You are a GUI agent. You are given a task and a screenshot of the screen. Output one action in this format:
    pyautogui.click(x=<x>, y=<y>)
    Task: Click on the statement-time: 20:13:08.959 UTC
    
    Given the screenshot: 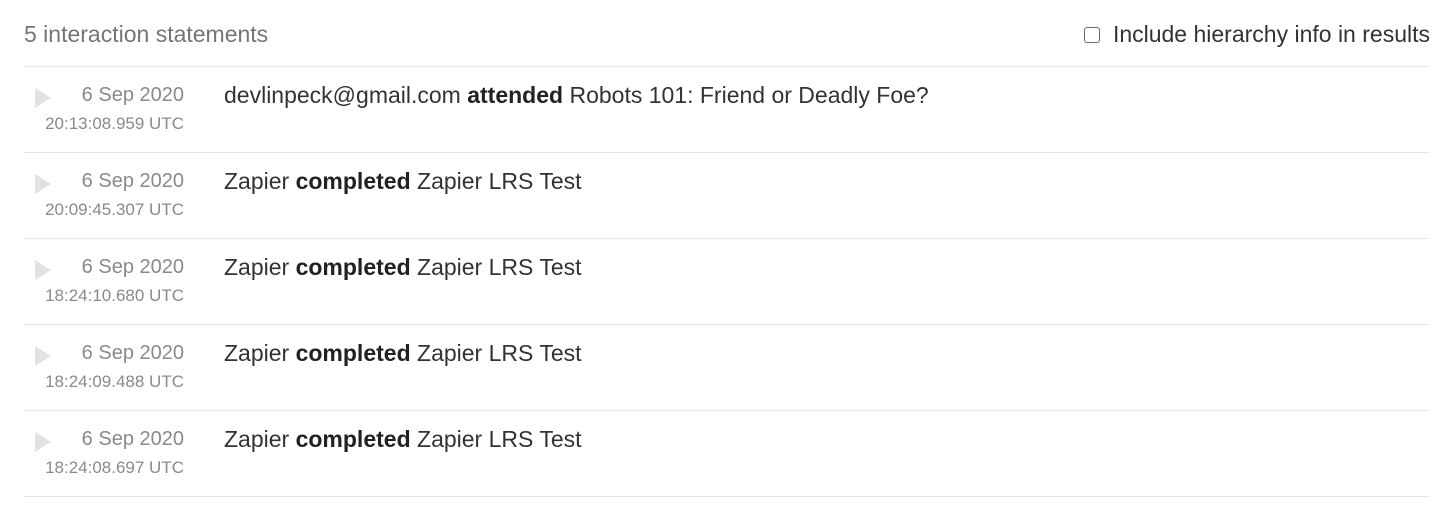 What is the action you would take?
    pyautogui.click(x=114, y=123)
    